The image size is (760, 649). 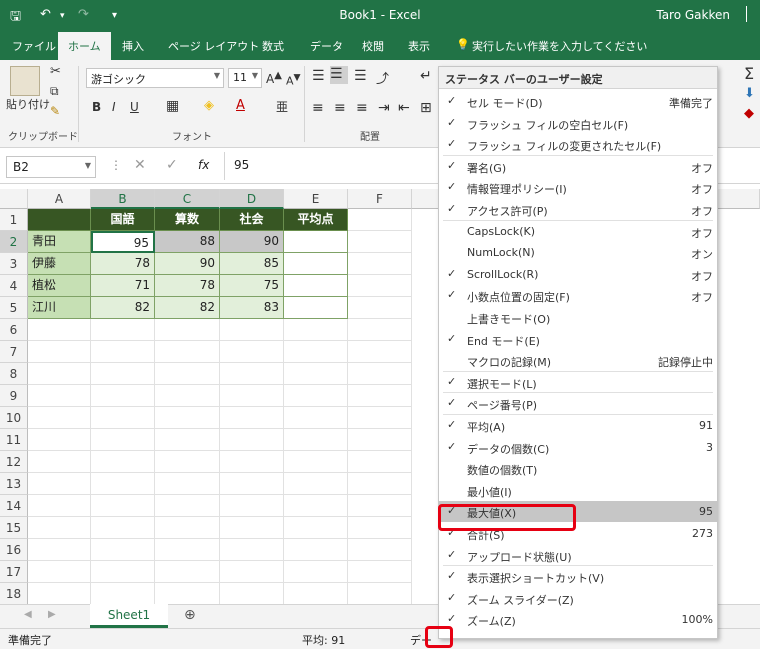 I want to click on row-header: 15, so click(x=14, y=528).